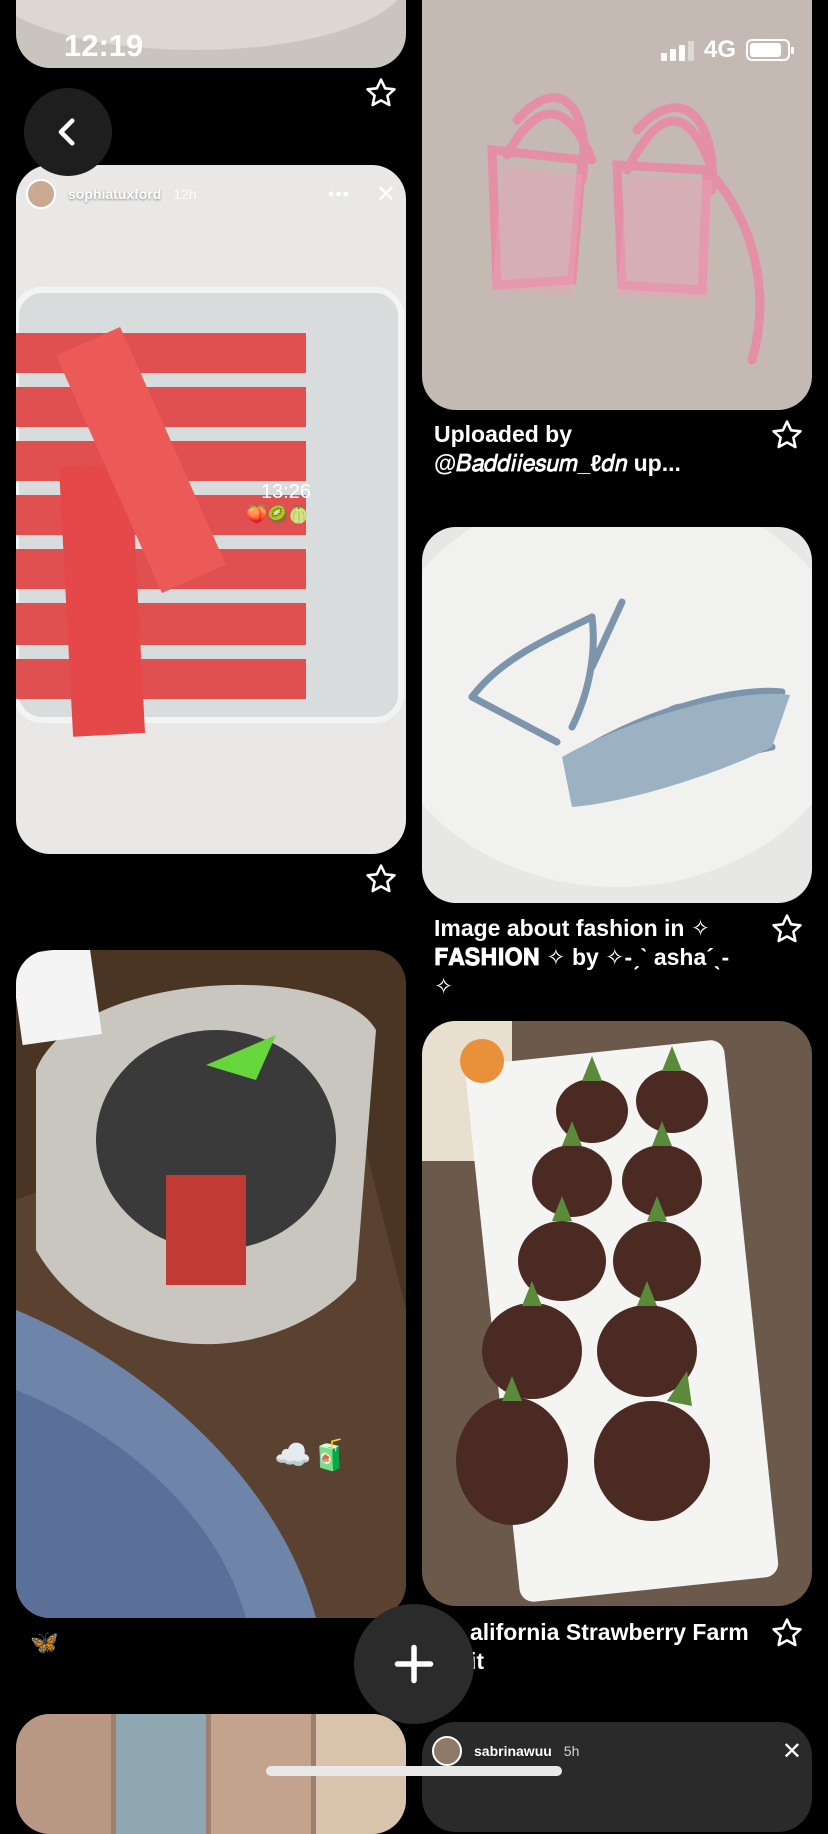 The height and width of the screenshot is (1834, 828). Describe the element at coordinates (609, 1646) in the screenshot. I see `pin-caption: alifornia Strawberry Farm it` at that location.